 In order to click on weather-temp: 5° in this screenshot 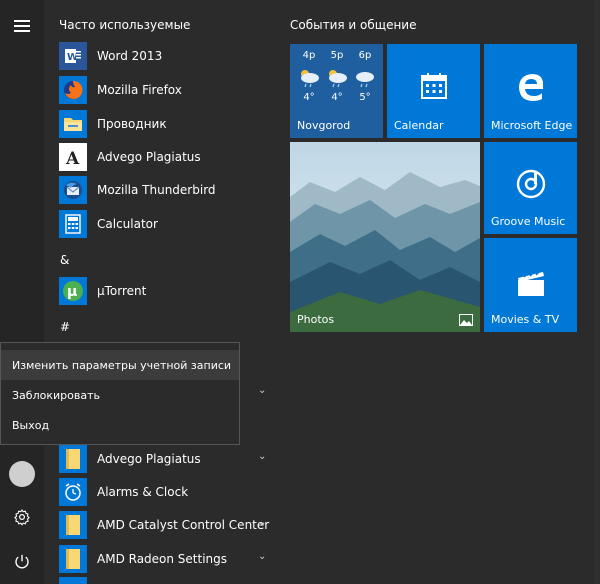, I will do `click(365, 97)`.